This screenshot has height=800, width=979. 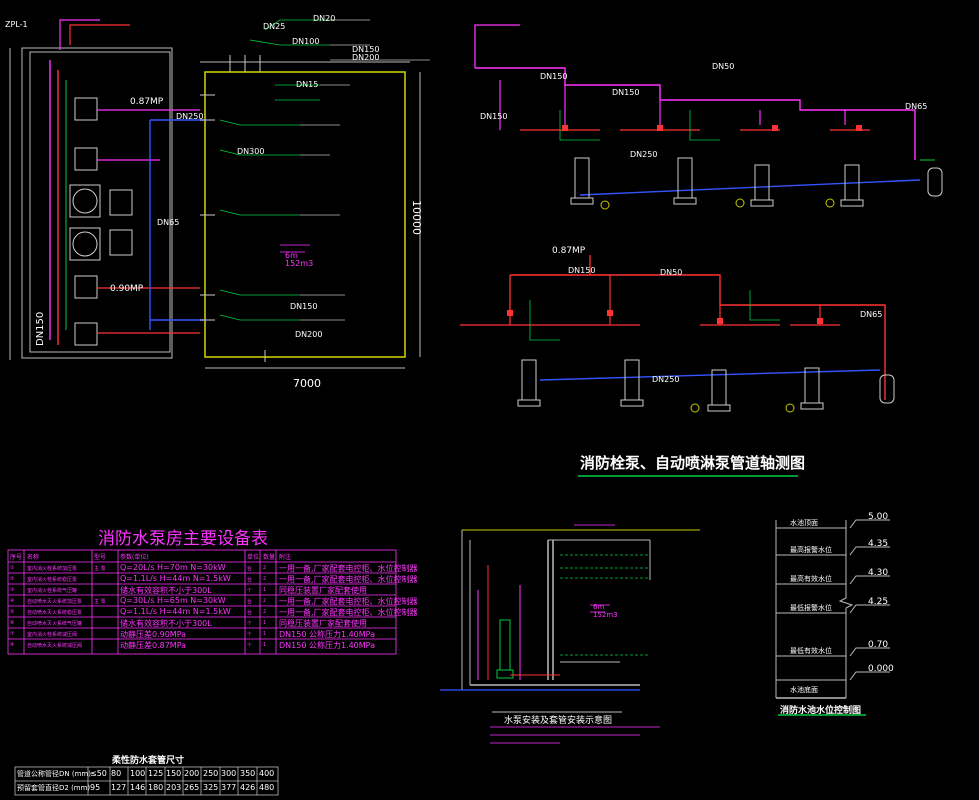 I want to click on table-cell: ⑥, so click(x=12, y=623).